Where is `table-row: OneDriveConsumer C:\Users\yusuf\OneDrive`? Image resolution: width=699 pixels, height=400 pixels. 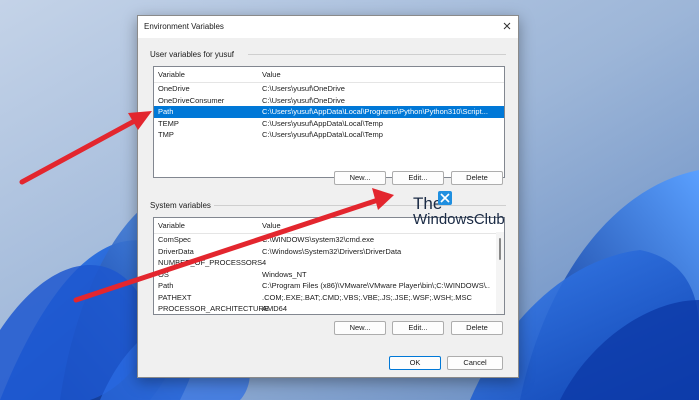 table-row: OneDriveConsumer C:\Users\yusuf\OneDrive is located at coordinates (329, 101).